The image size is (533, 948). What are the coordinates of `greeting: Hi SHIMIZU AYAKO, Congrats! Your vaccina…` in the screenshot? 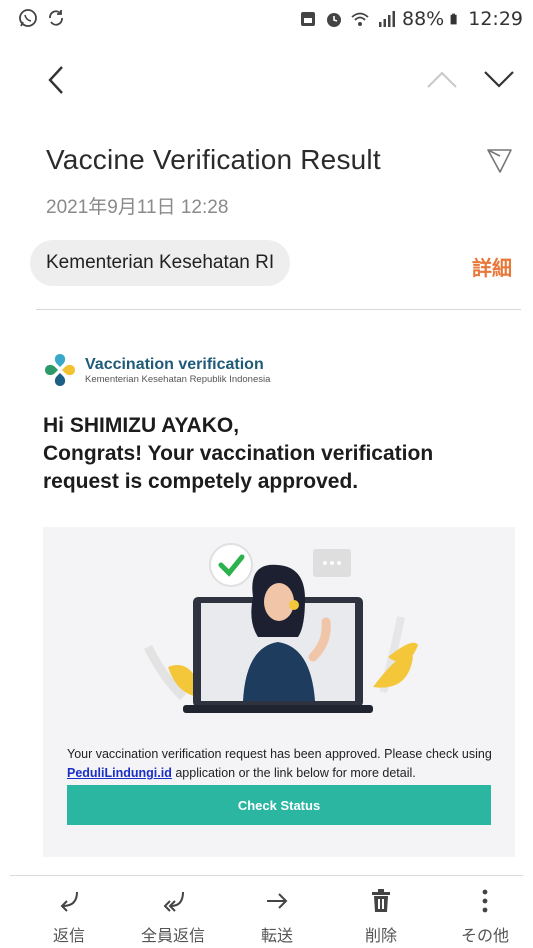 It's located at (278, 454).